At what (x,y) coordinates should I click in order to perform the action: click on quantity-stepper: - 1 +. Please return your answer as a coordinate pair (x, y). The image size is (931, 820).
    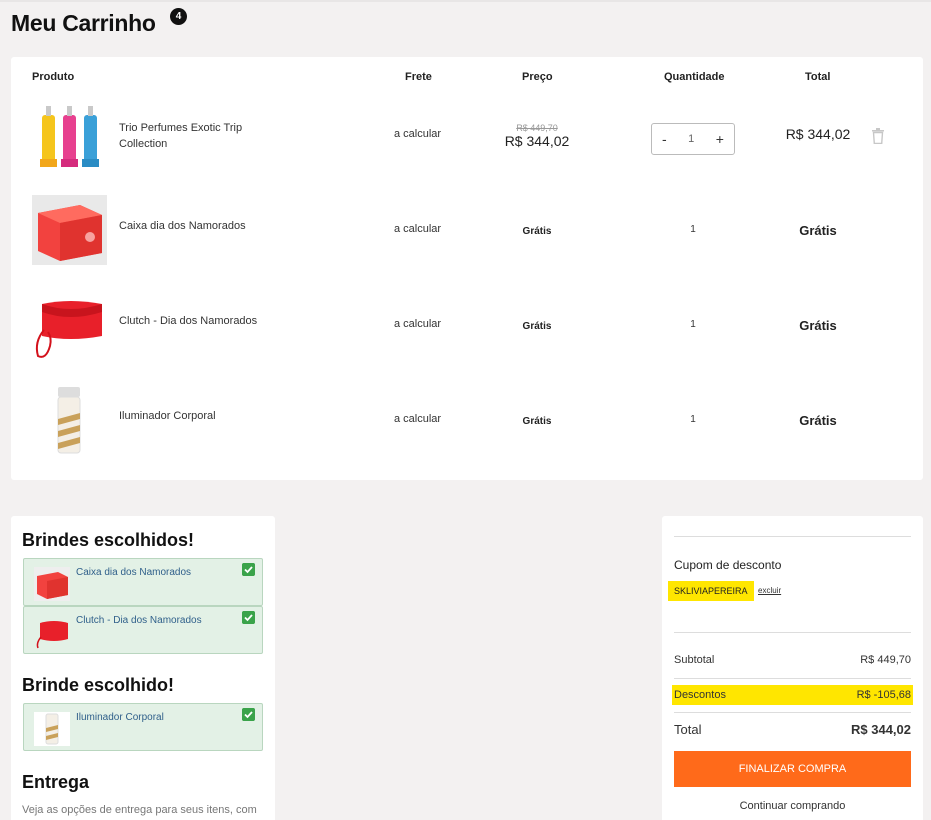
    Looking at the image, I should click on (693, 139).